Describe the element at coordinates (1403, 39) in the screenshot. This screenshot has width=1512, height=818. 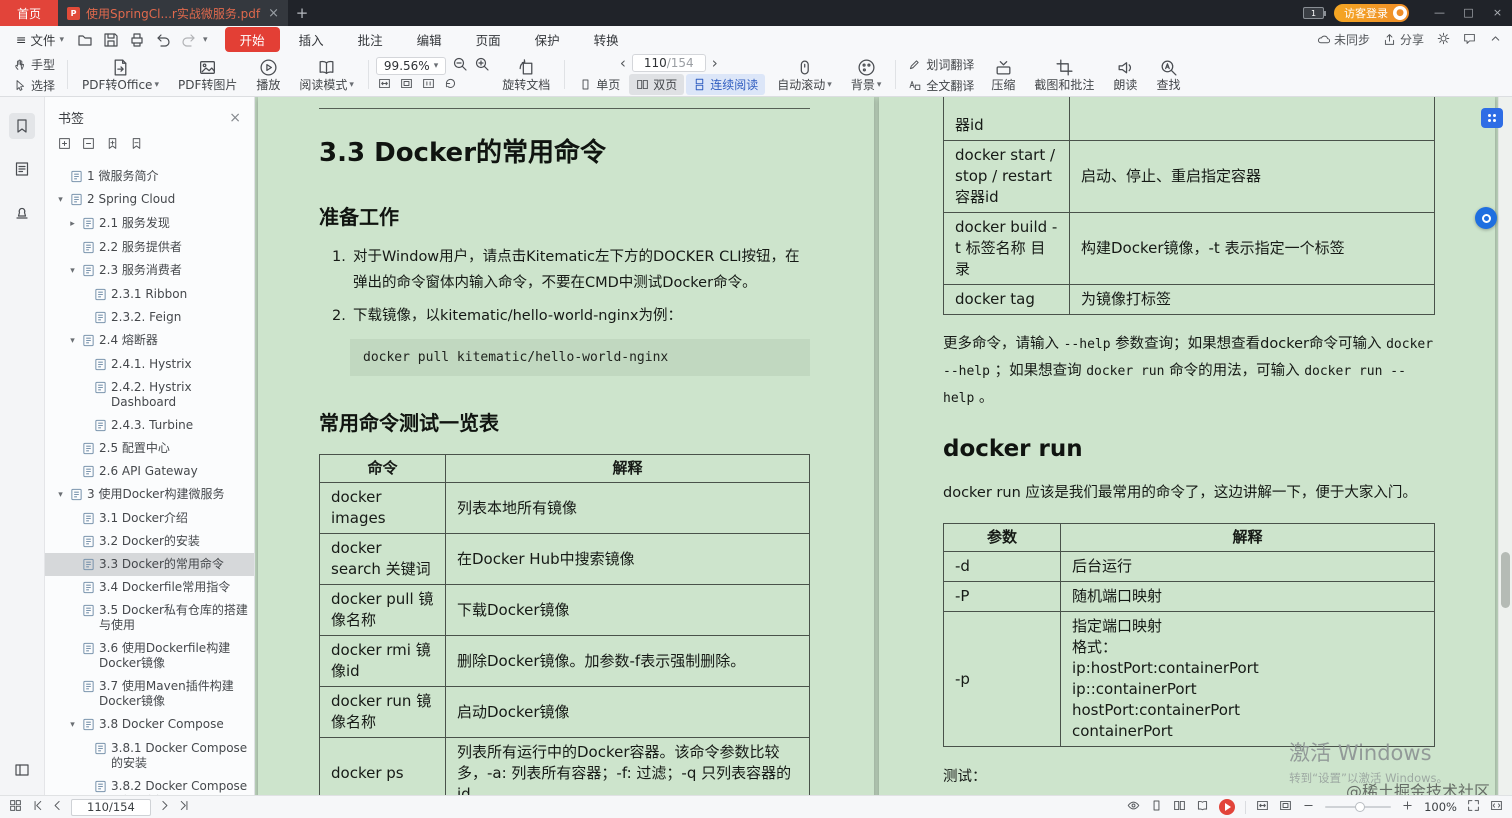
I see `share-button: 分享` at that location.